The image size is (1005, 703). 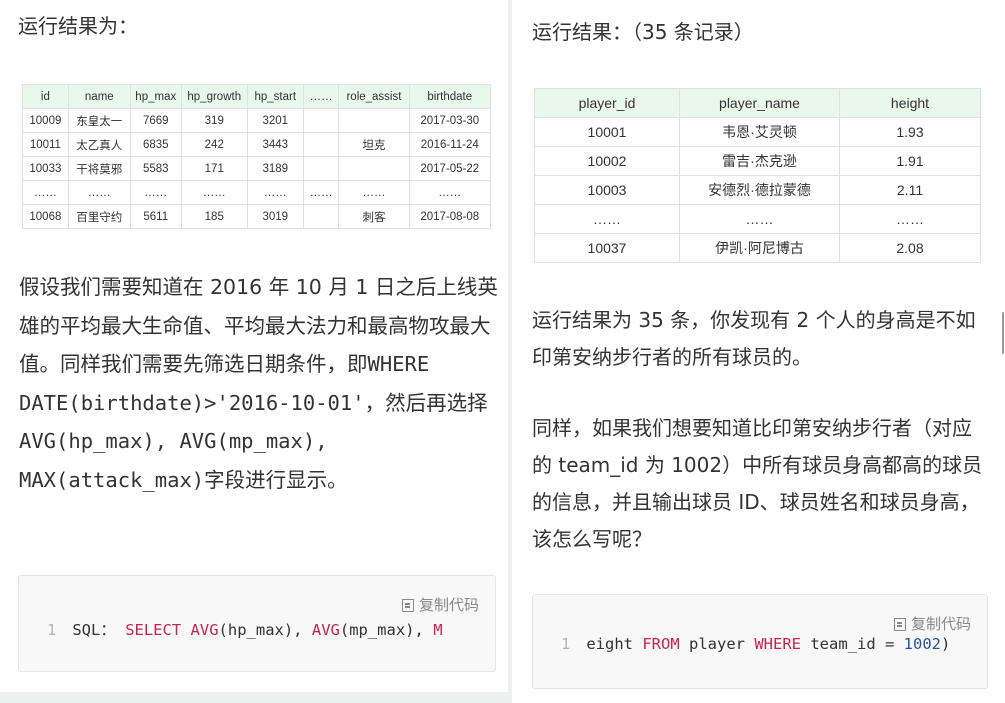 What do you see at coordinates (214, 144) in the screenshot?
I see `table-cell: 242` at bounding box center [214, 144].